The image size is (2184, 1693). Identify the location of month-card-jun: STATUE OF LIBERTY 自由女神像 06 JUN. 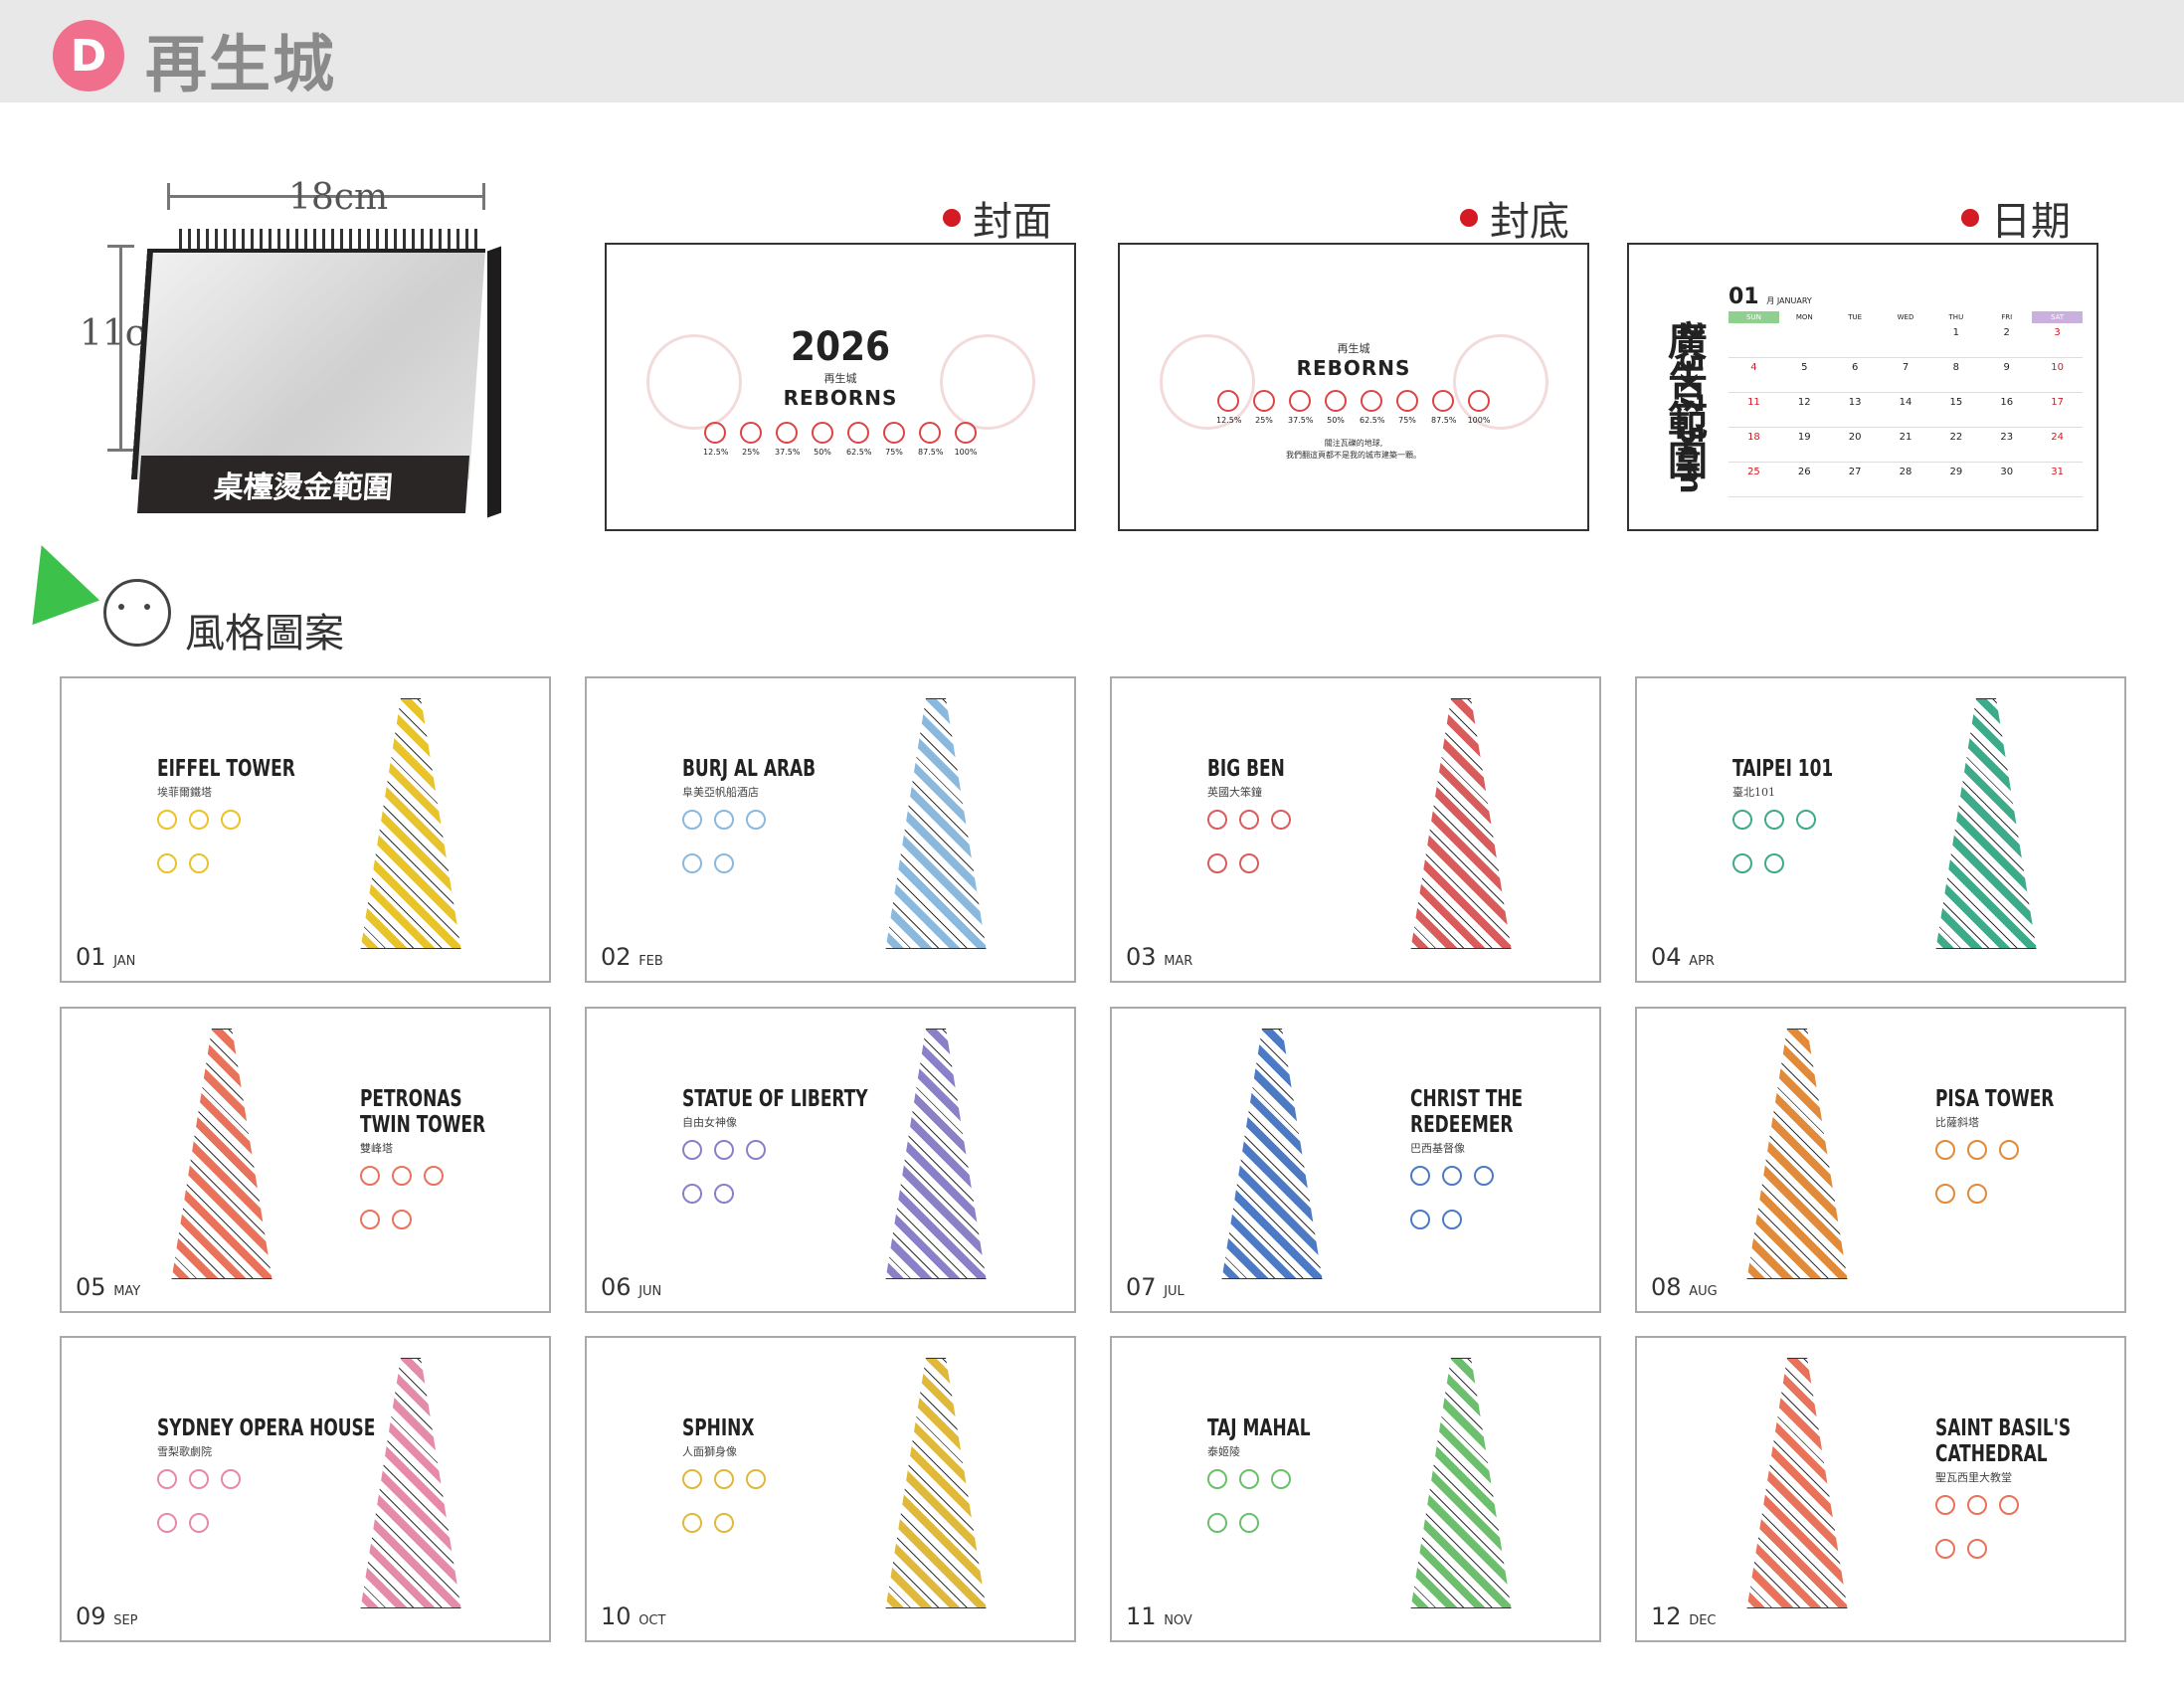
(830, 1160).